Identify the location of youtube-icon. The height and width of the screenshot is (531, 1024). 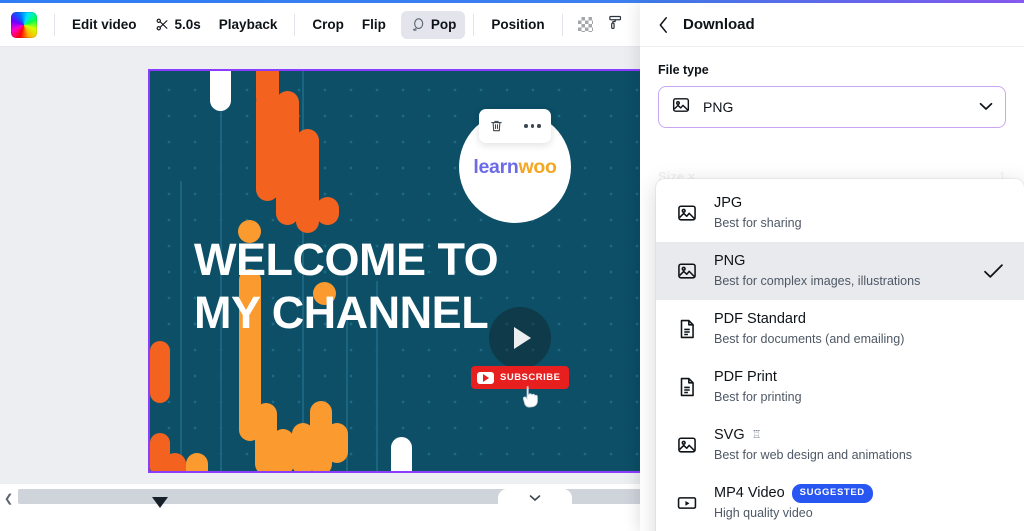
(485, 377).